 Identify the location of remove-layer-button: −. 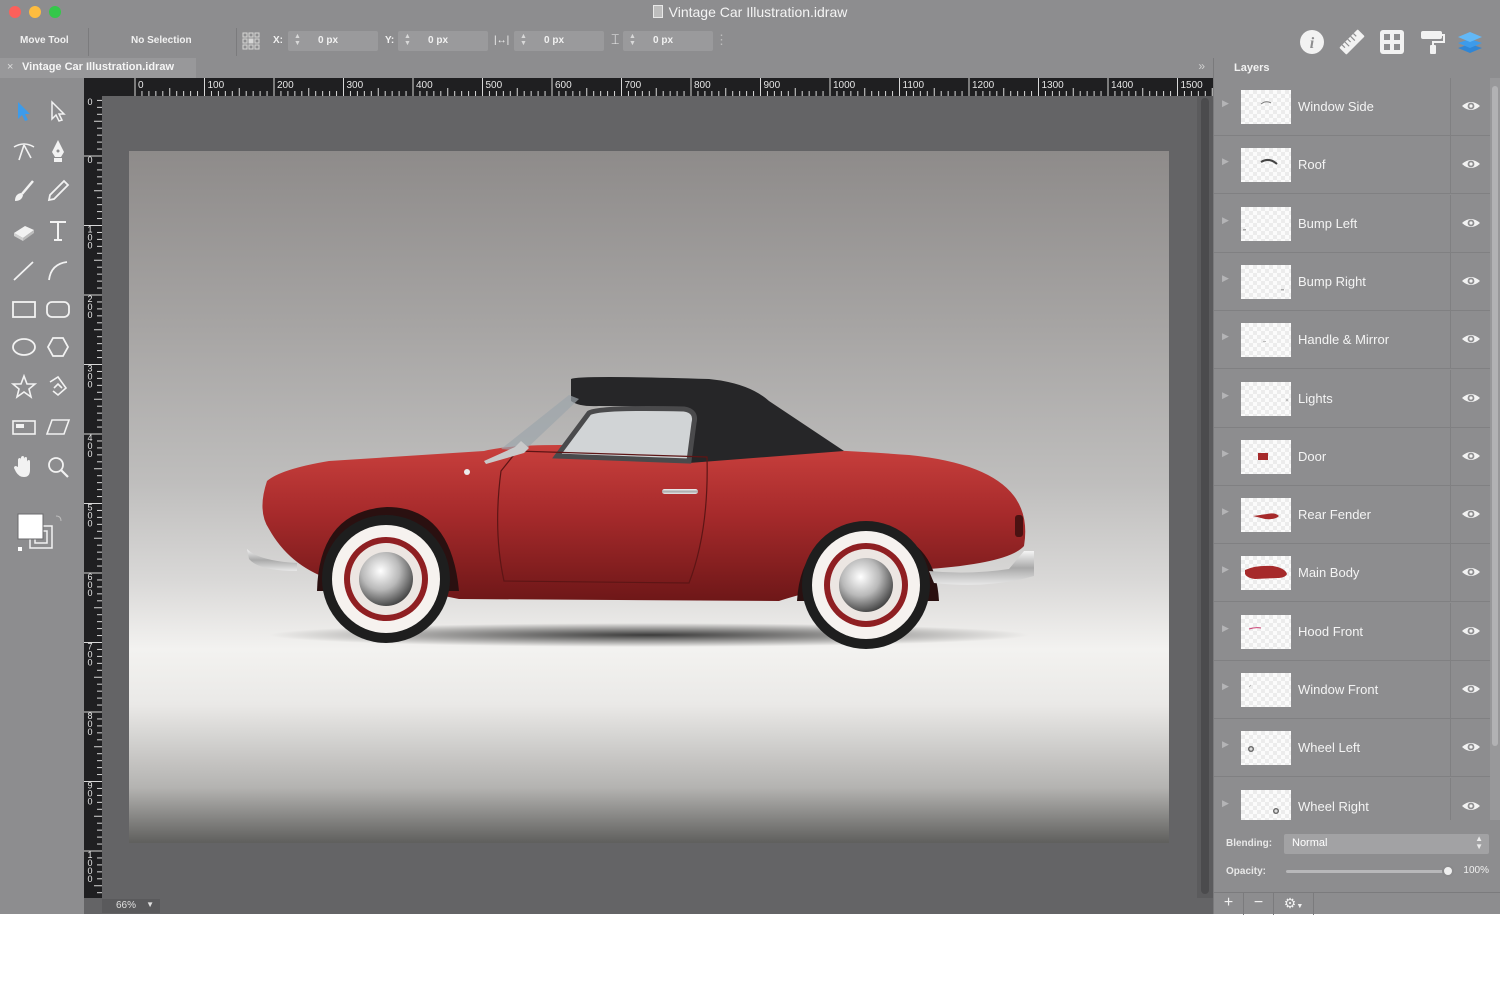
(1259, 904).